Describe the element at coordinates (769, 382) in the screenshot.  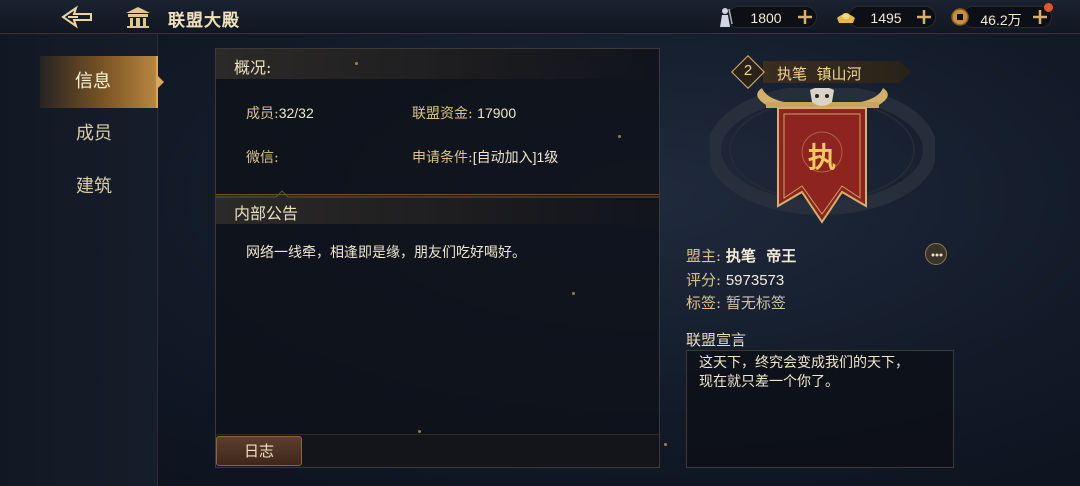
I see `declaration-line-2: 现在就只差一个你了。` at that location.